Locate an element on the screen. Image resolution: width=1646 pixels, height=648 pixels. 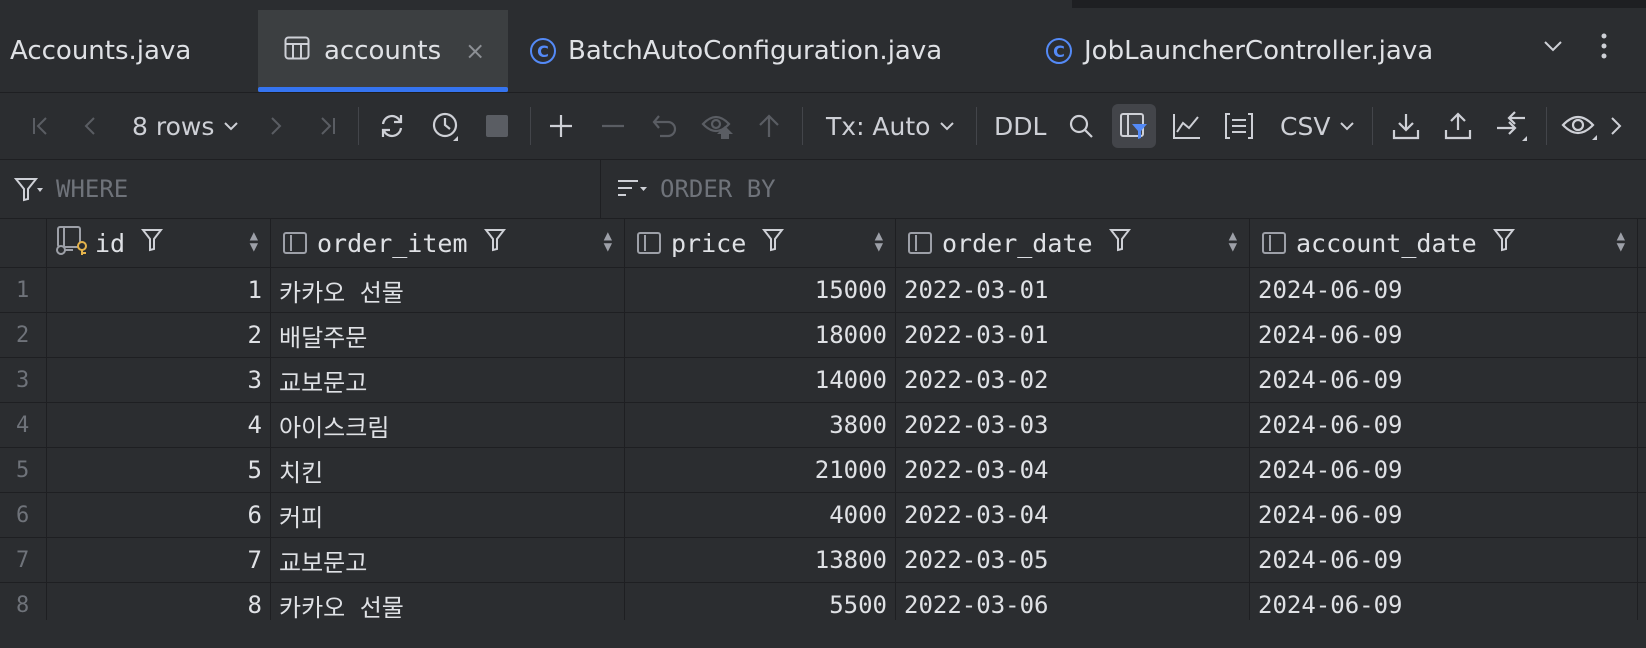
ddl-button: DDL is located at coordinates (1020, 126).